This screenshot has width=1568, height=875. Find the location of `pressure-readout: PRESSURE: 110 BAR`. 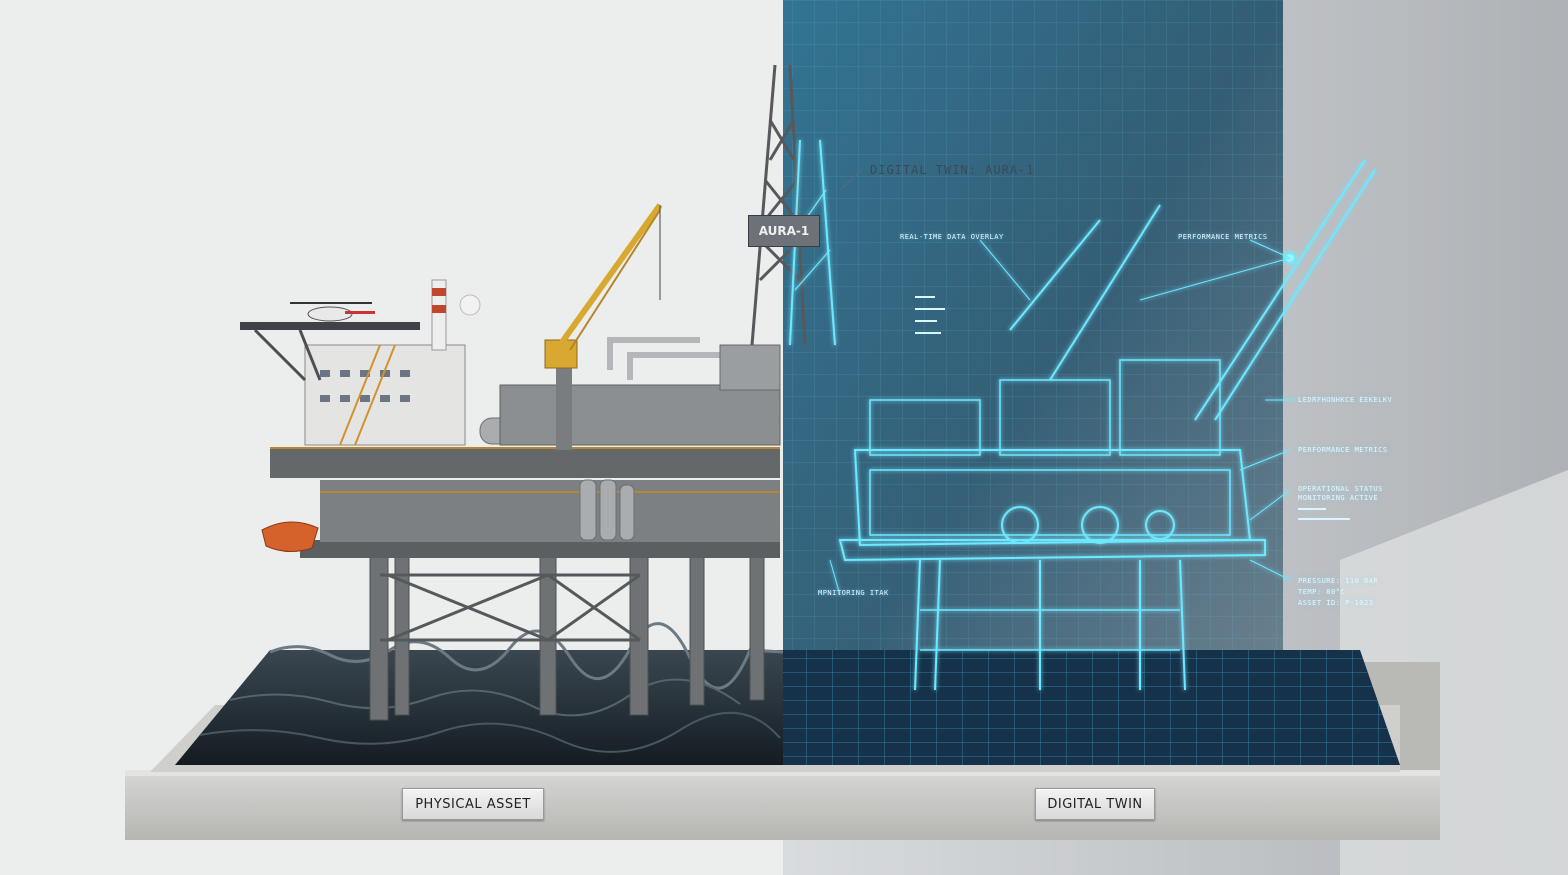

pressure-readout: PRESSURE: 110 BAR is located at coordinates (1338, 581).